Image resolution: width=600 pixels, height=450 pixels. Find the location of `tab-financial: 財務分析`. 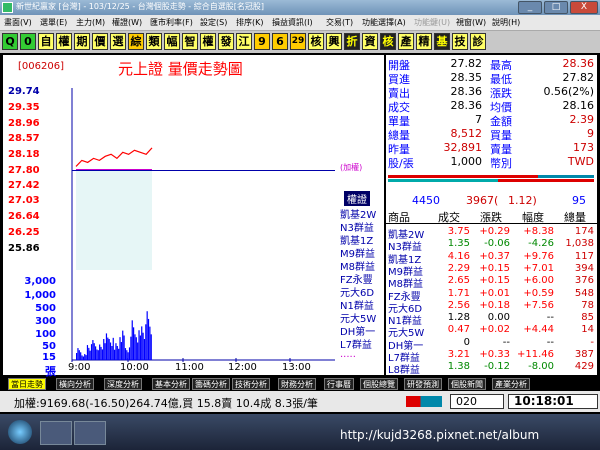

tab-financial: 財務分析 is located at coordinates (297, 384).